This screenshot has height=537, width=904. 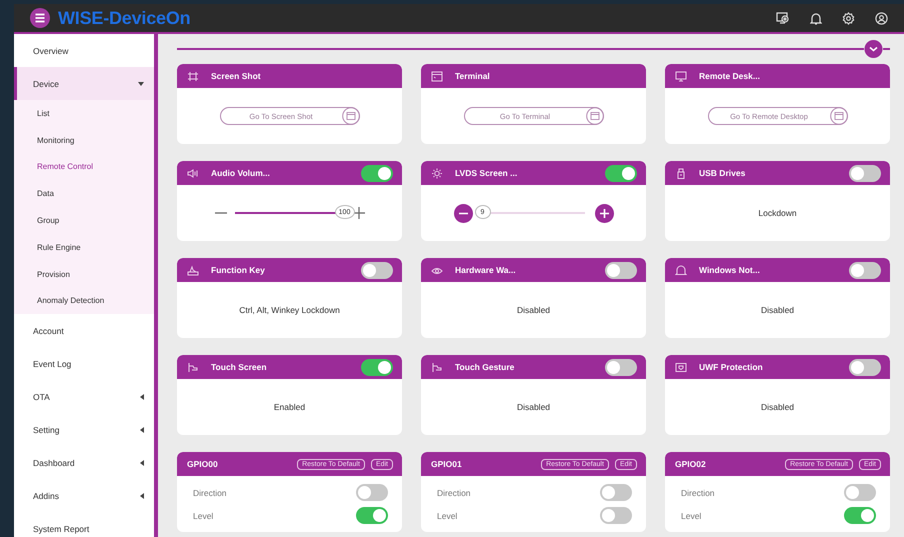 What do you see at coordinates (881, 18) in the screenshot?
I see `user-icon` at bounding box center [881, 18].